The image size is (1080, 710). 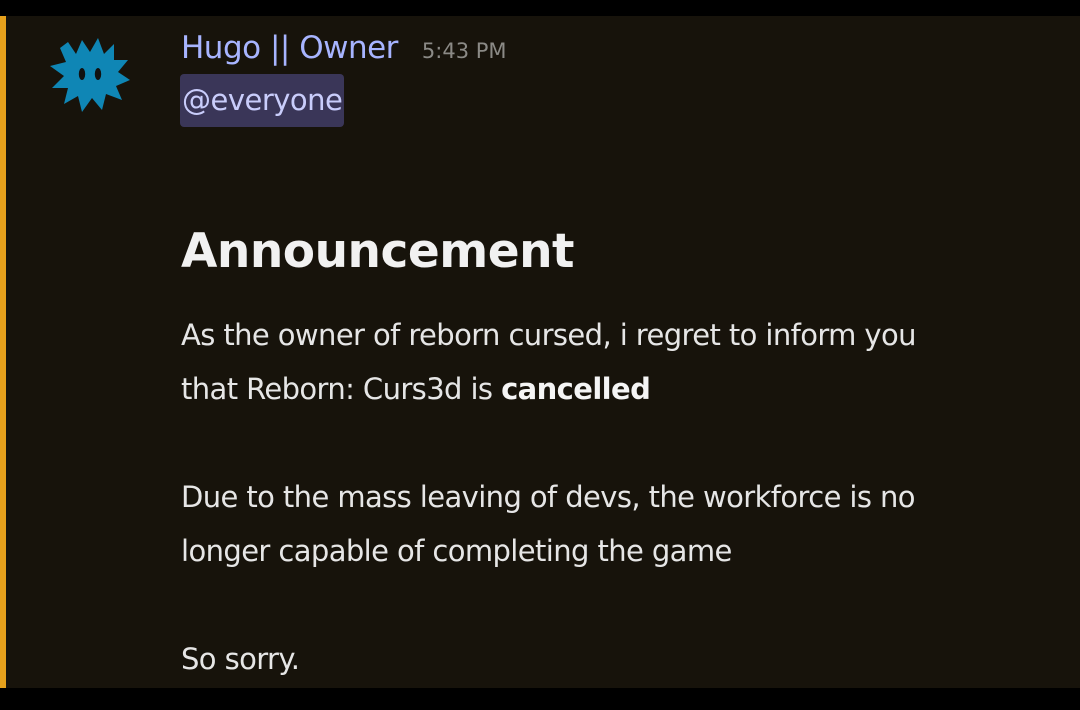 I want to click on message-timestamp: 5:43 PM, so click(x=464, y=51).